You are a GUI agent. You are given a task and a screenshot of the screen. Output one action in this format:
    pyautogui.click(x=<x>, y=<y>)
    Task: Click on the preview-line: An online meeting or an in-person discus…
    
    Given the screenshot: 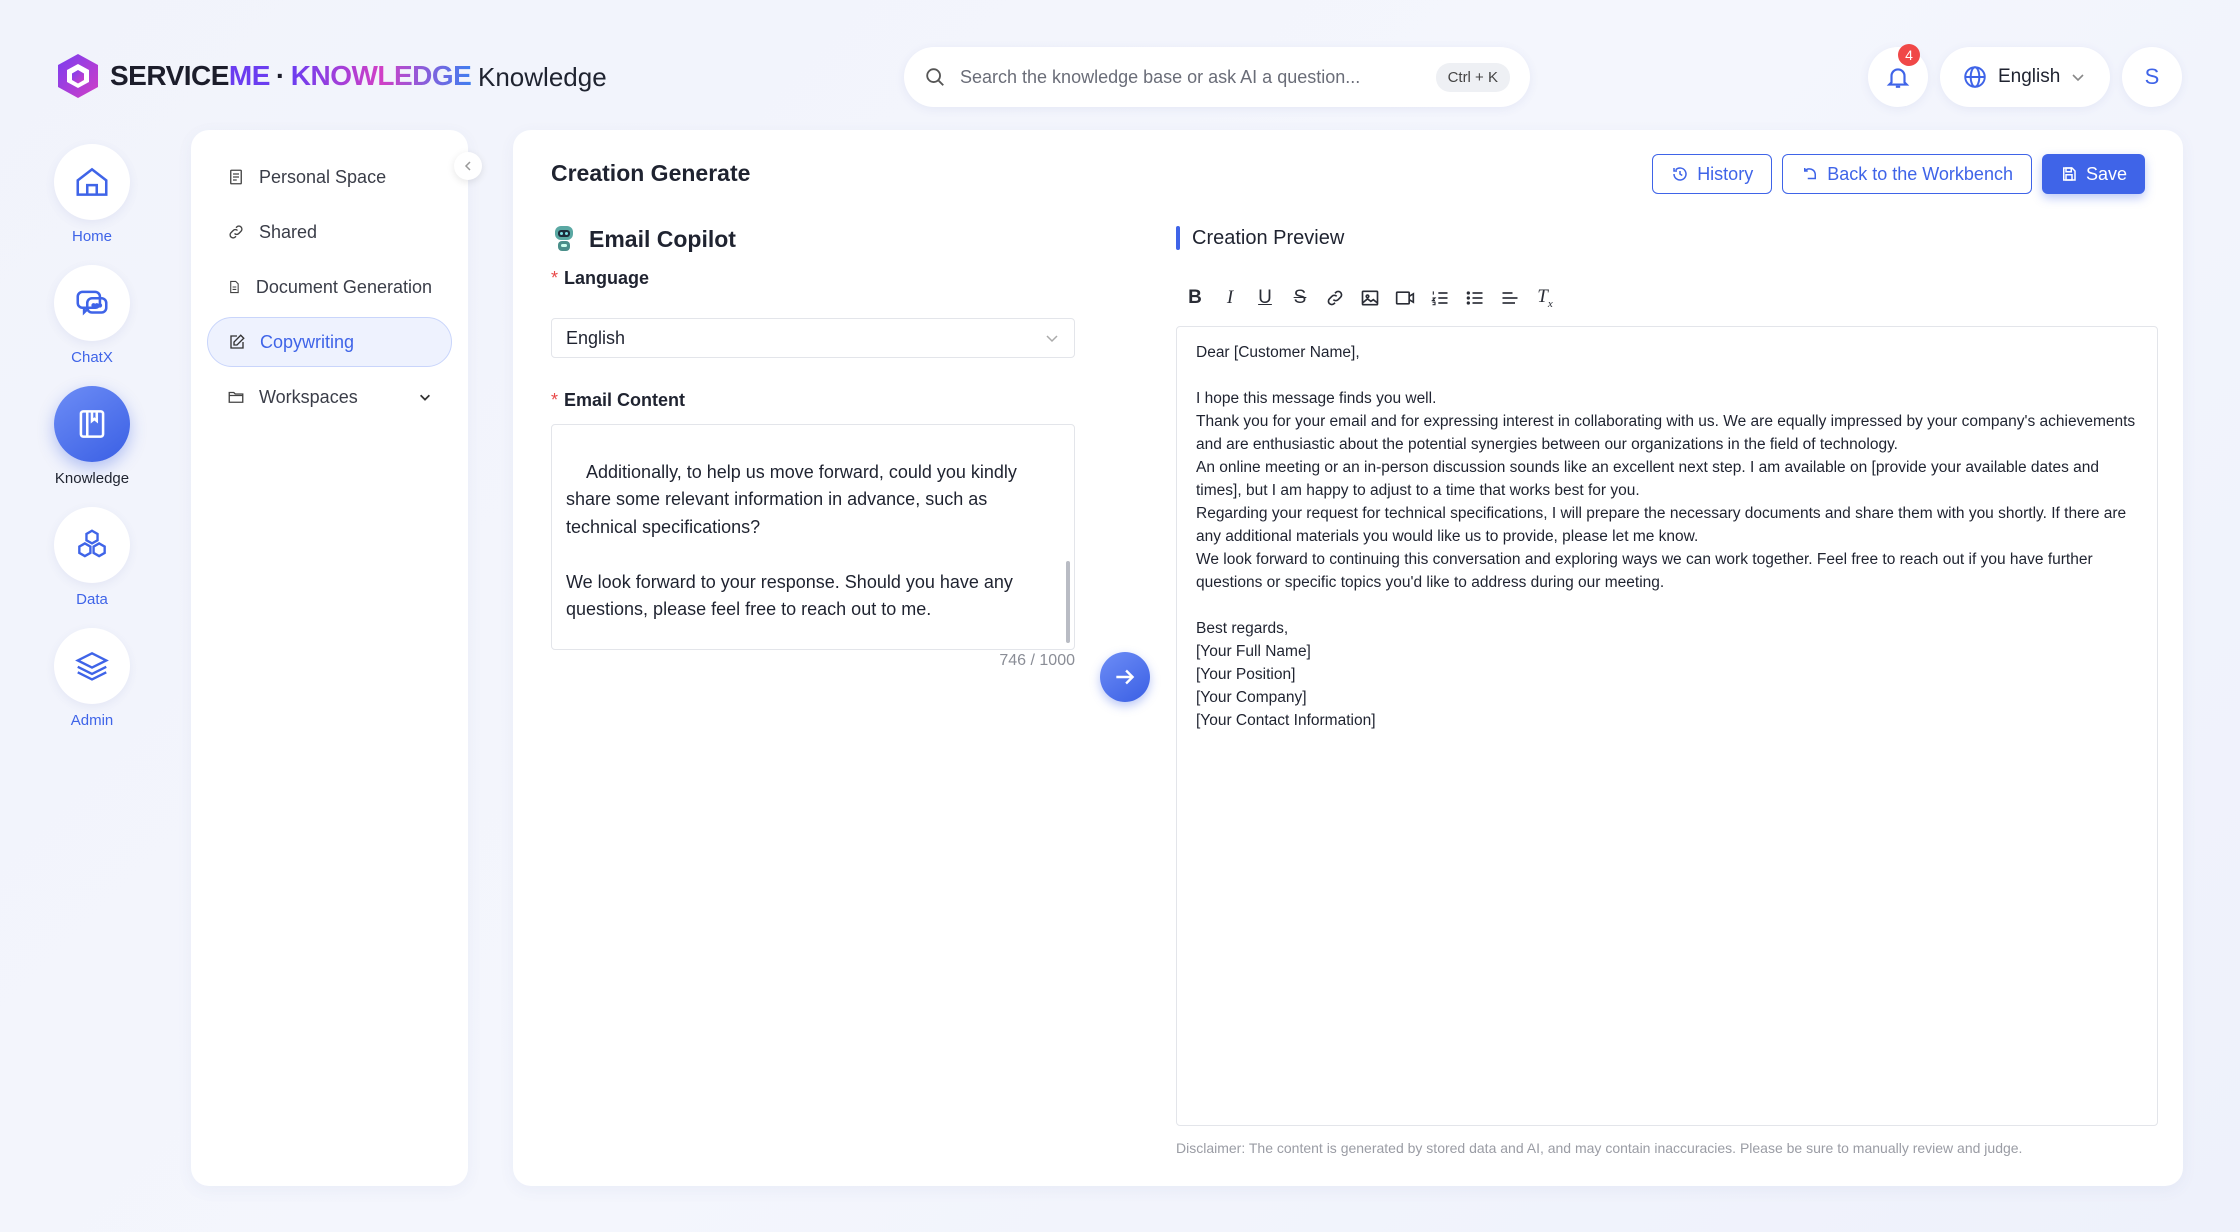 What is the action you would take?
    pyautogui.click(x=1647, y=479)
    